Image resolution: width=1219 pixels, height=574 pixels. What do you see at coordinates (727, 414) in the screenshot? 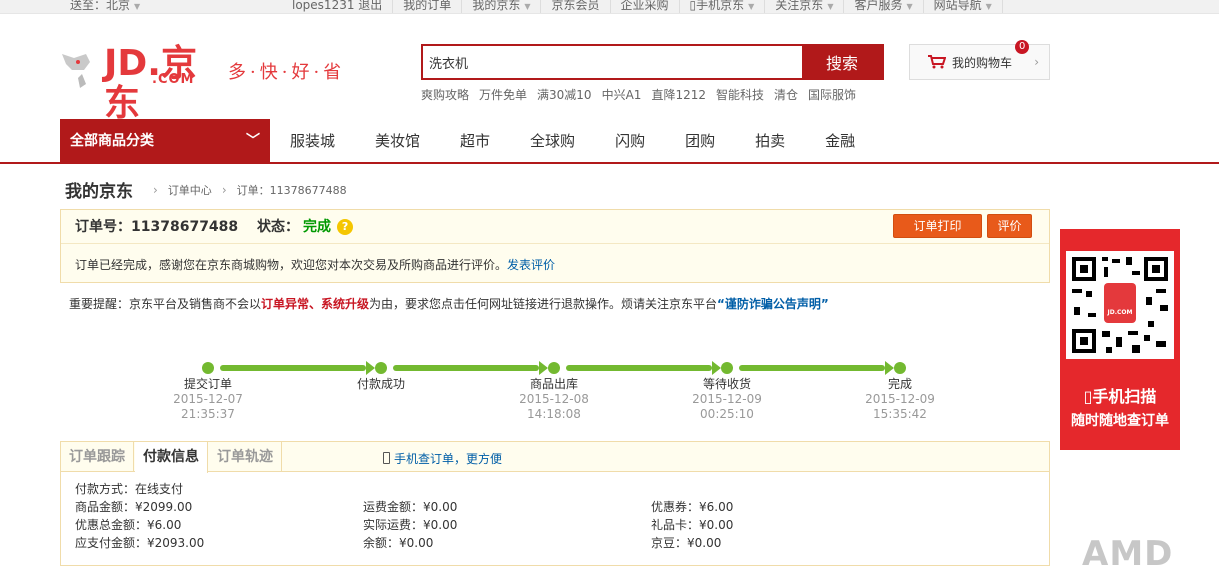
I see `step-time: 00:25:10` at bounding box center [727, 414].